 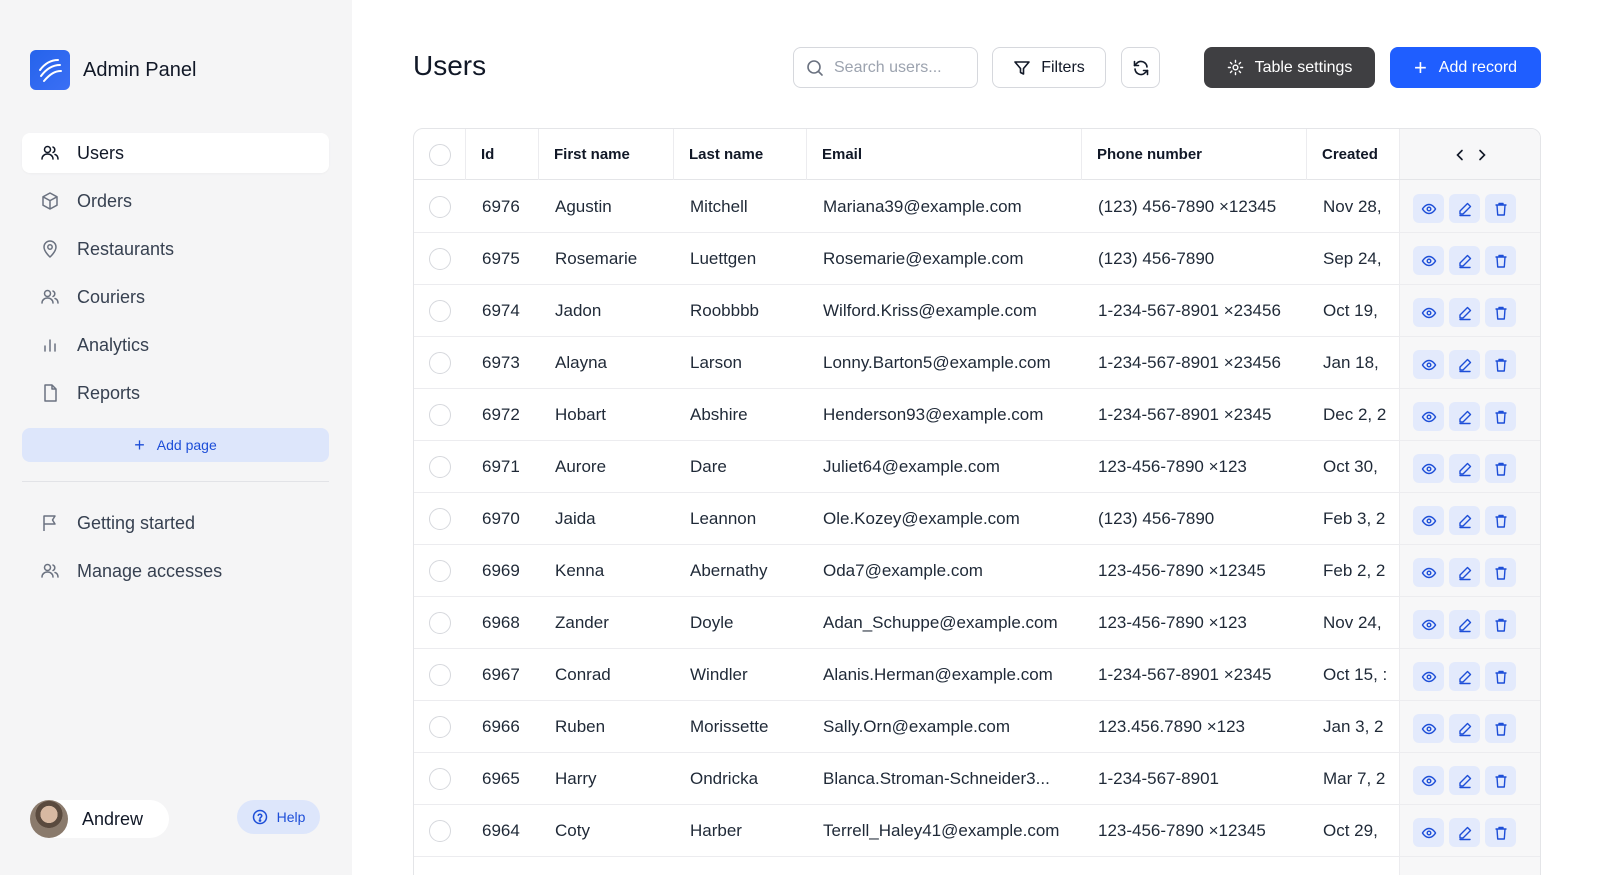 I want to click on chevron-right-icon, so click(x=1482, y=155).